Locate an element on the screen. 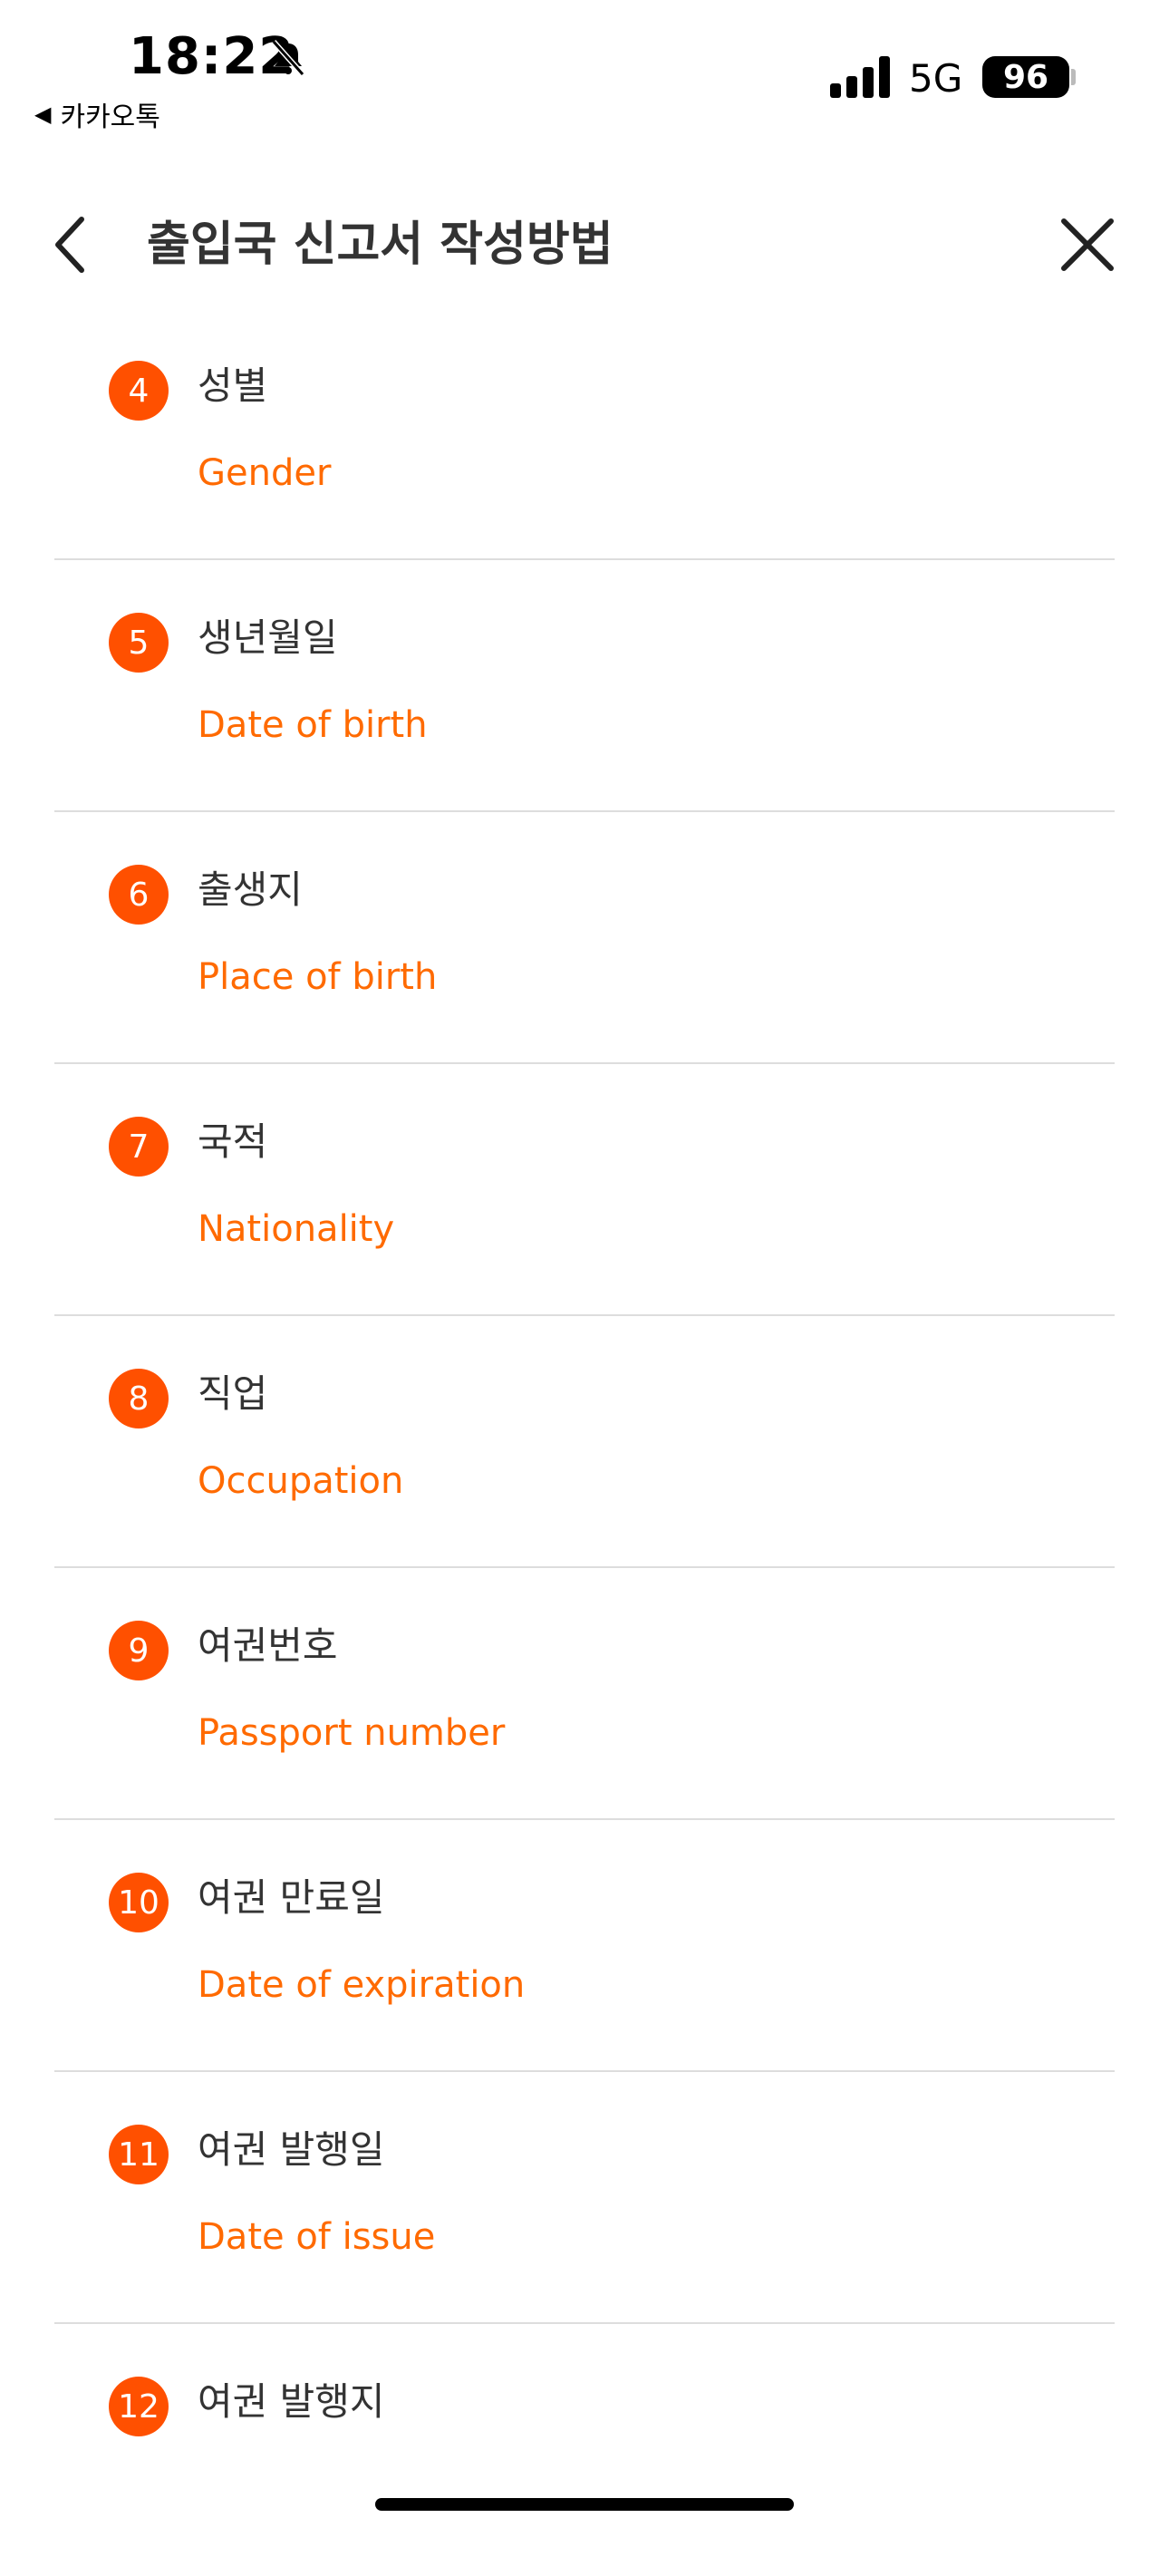 Image resolution: width=1169 pixels, height=2576 pixels. number-badge: 6 is located at coordinates (139, 895).